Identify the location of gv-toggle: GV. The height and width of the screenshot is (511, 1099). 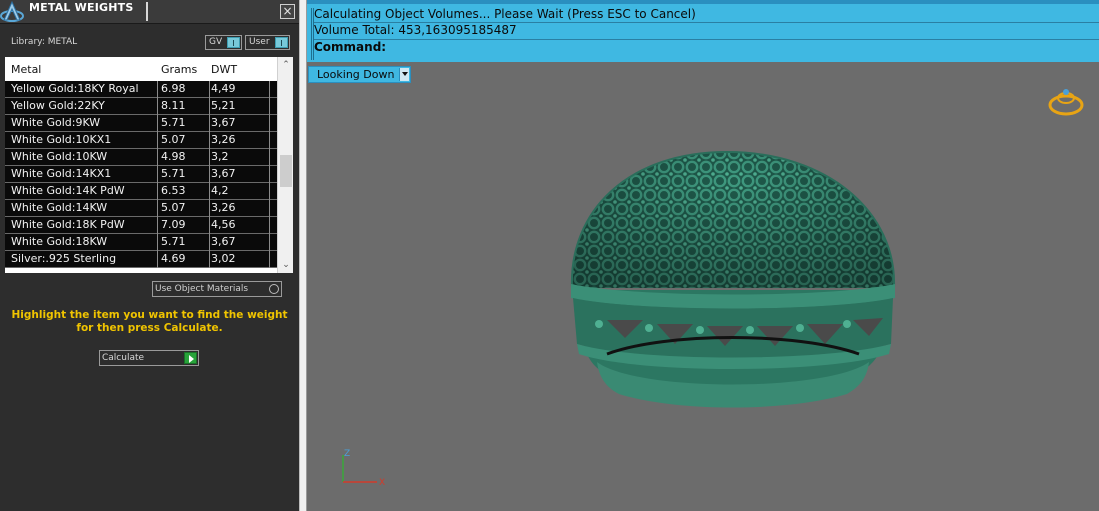
(223, 42).